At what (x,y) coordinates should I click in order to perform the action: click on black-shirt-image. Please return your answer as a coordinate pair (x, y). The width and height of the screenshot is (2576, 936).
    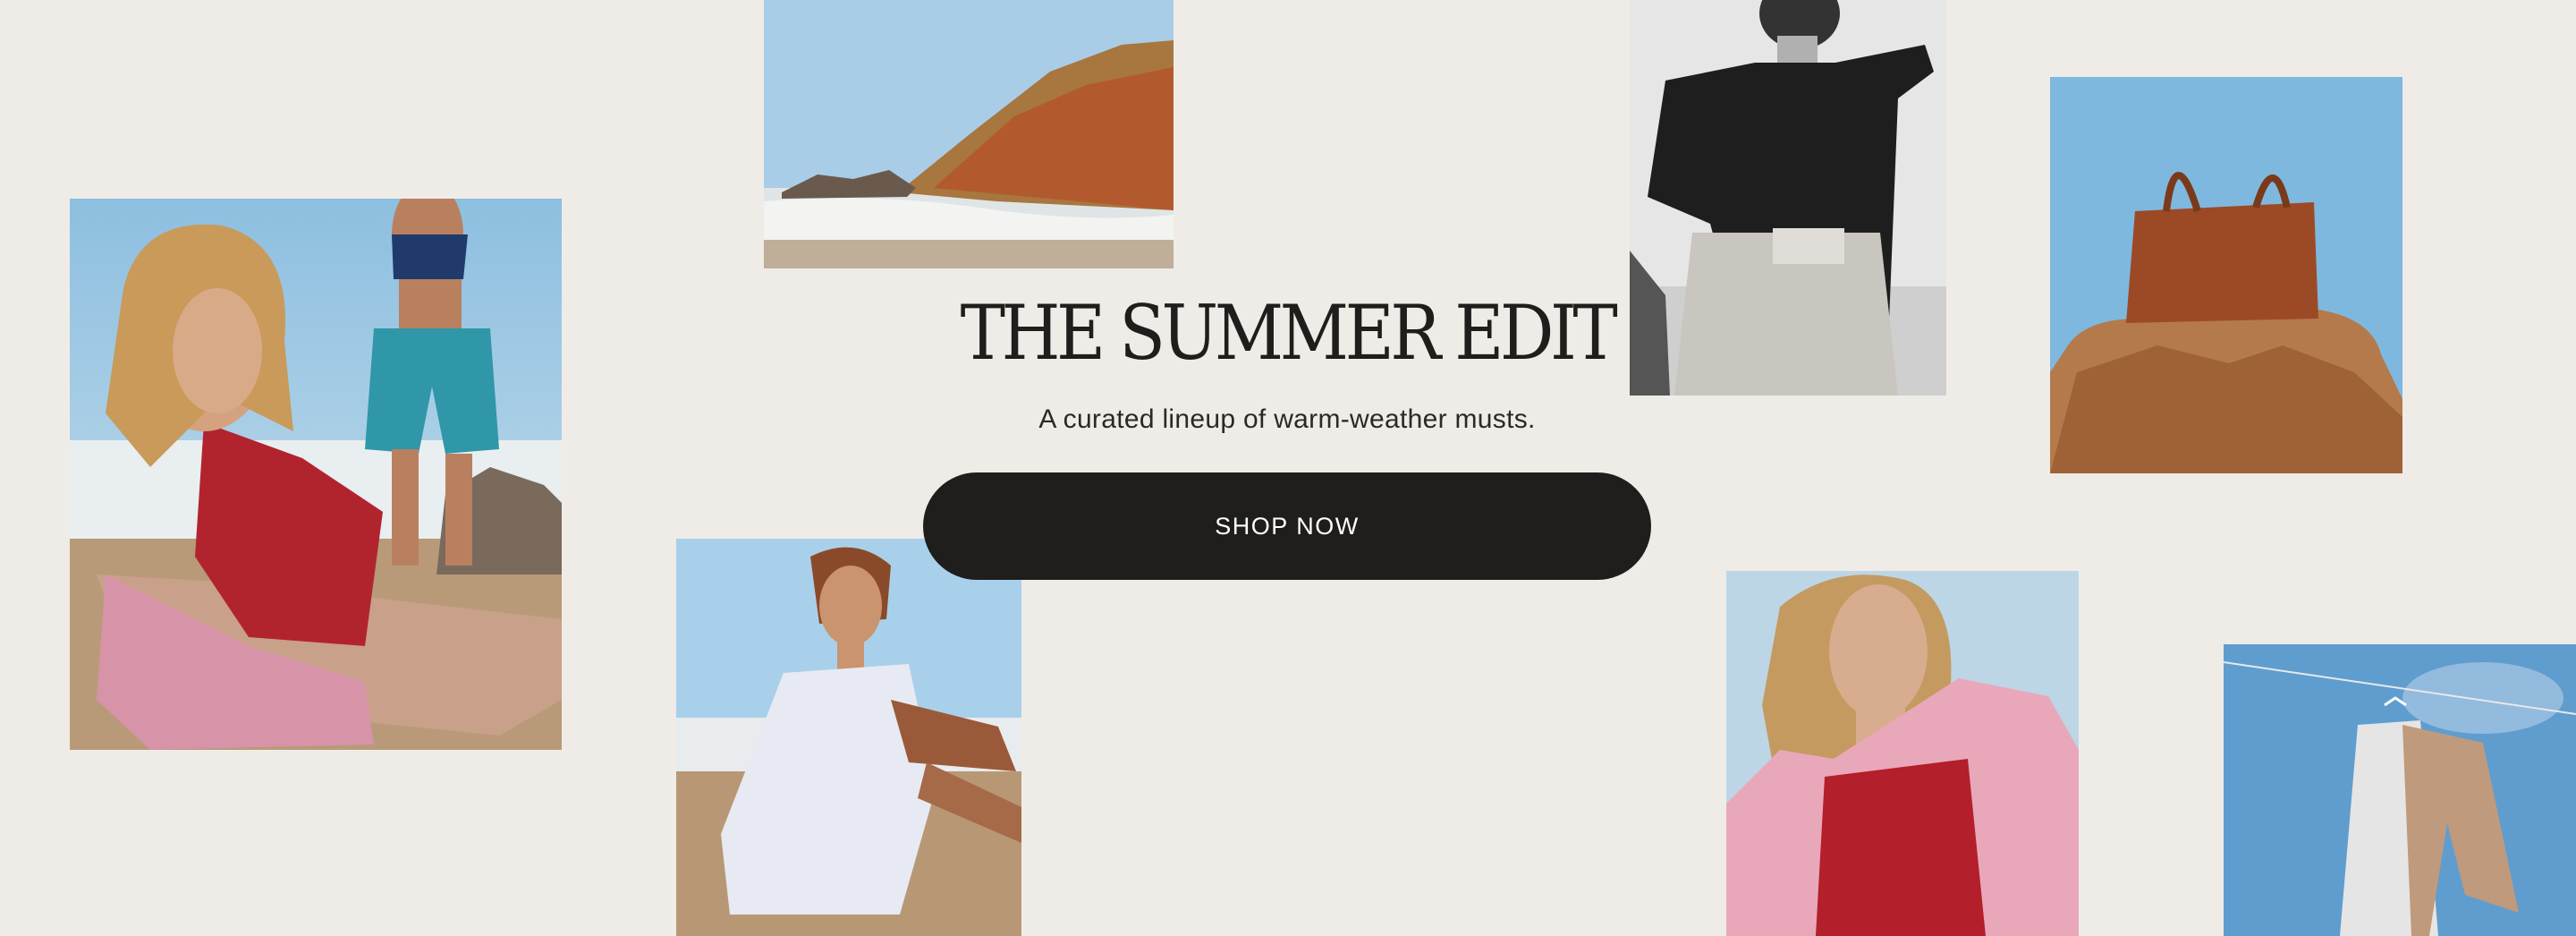
    Looking at the image, I should click on (1788, 198).